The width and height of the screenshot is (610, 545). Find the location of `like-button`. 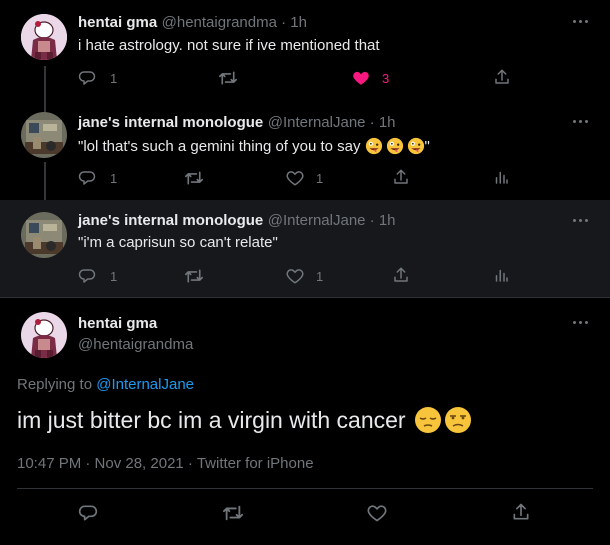

like-button is located at coordinates (377, 513).